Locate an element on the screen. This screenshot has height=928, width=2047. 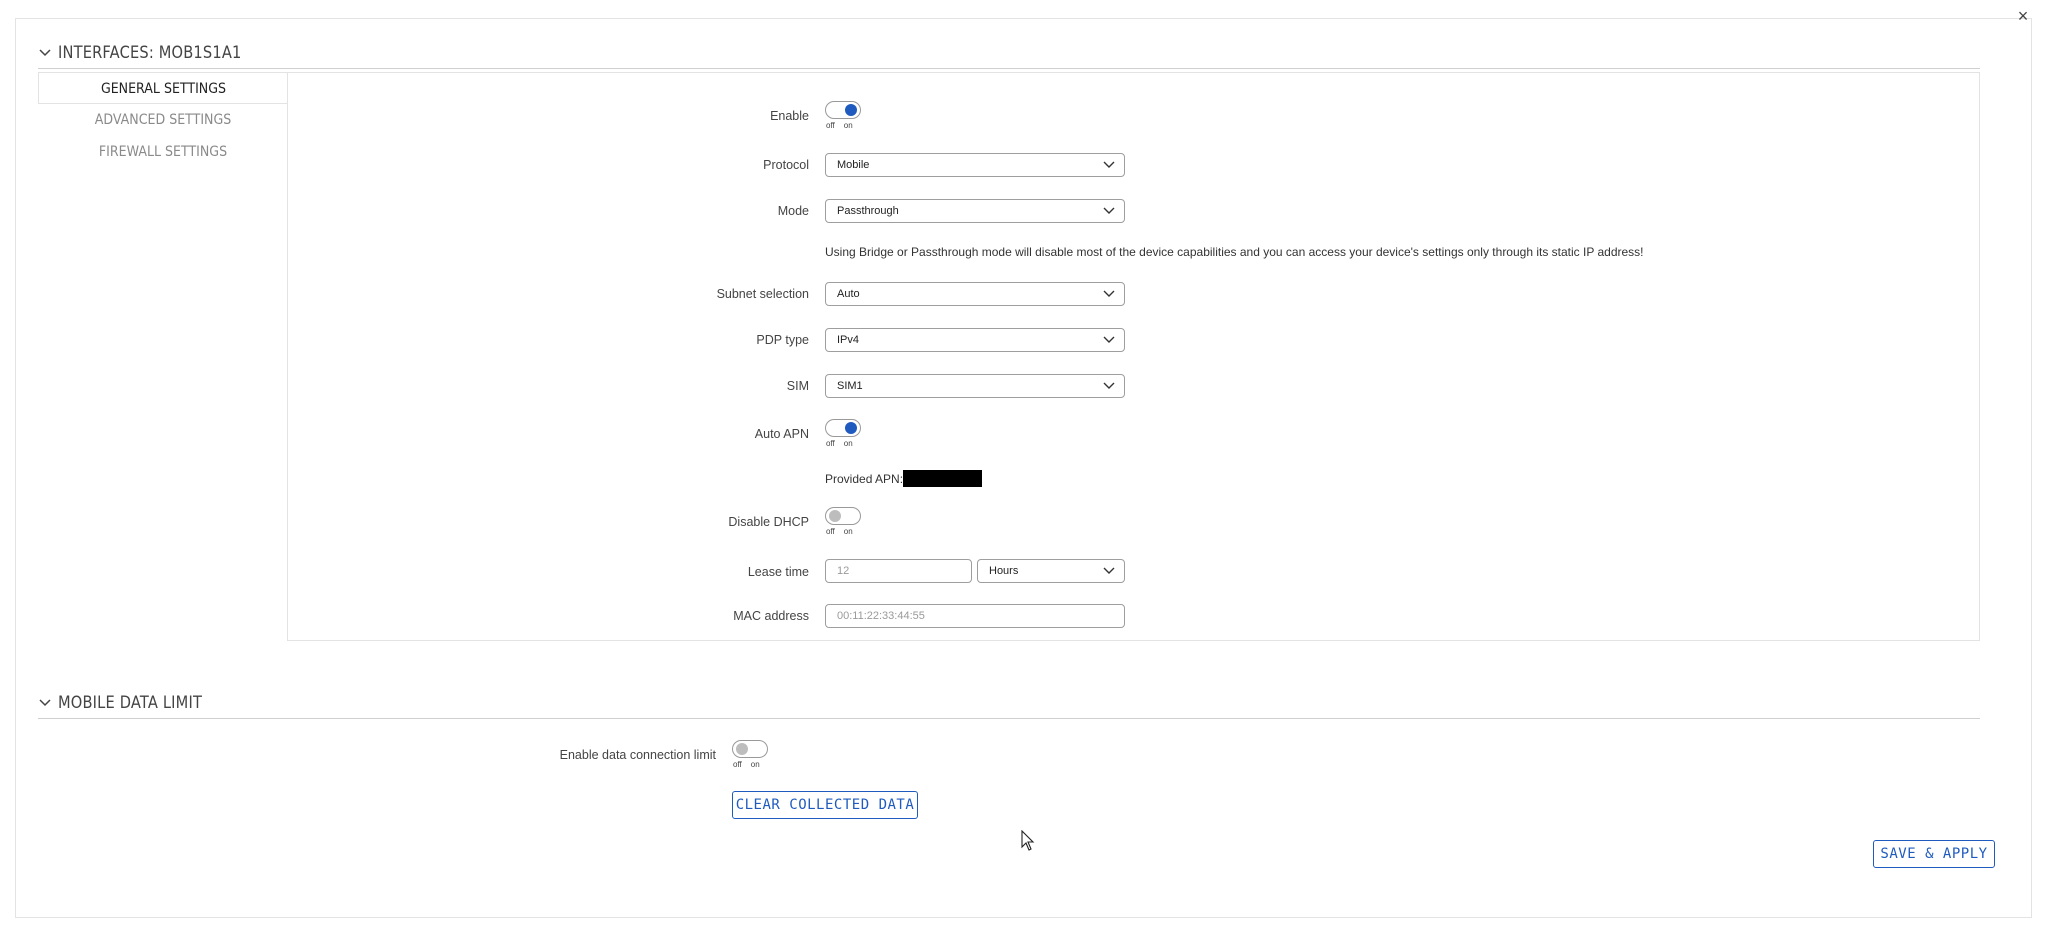
pdp-type-select: IPv4 is located at coordinates (975, 340).